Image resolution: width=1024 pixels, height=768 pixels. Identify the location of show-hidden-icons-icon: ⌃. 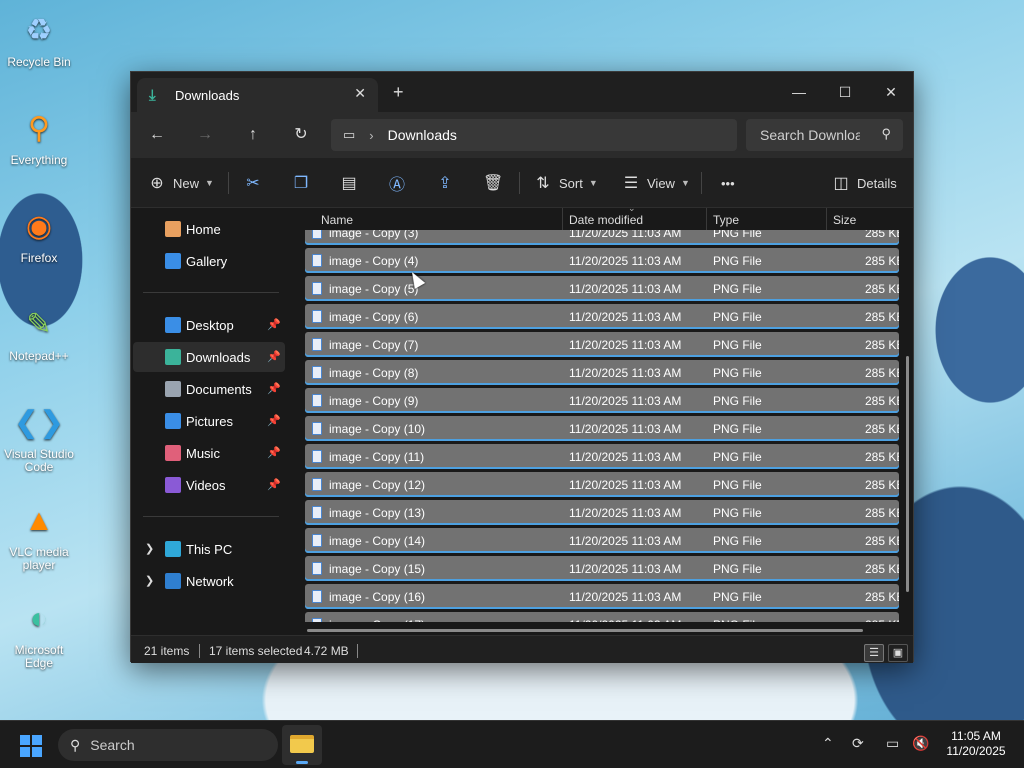
(828, 743).